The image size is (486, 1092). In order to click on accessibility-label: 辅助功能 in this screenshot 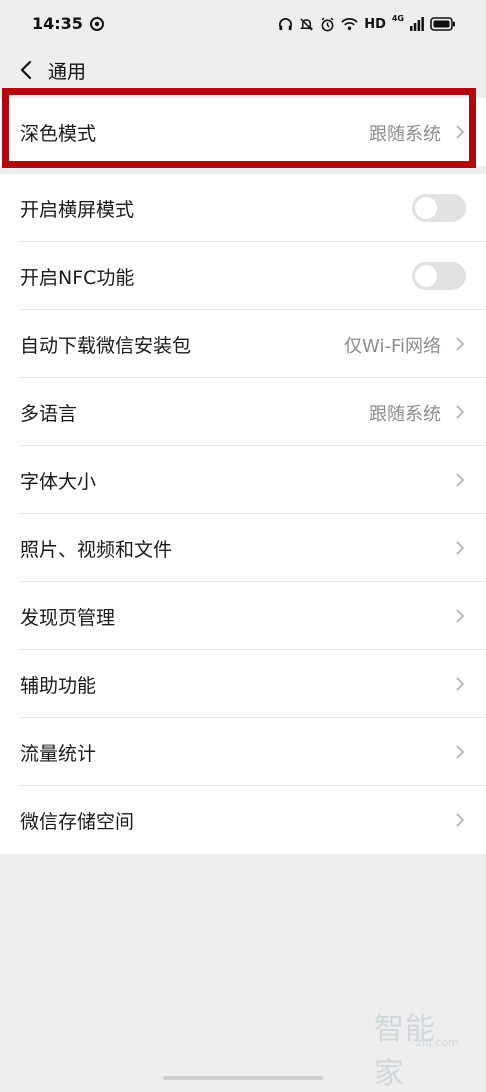, I will do `click(58, 686)`.